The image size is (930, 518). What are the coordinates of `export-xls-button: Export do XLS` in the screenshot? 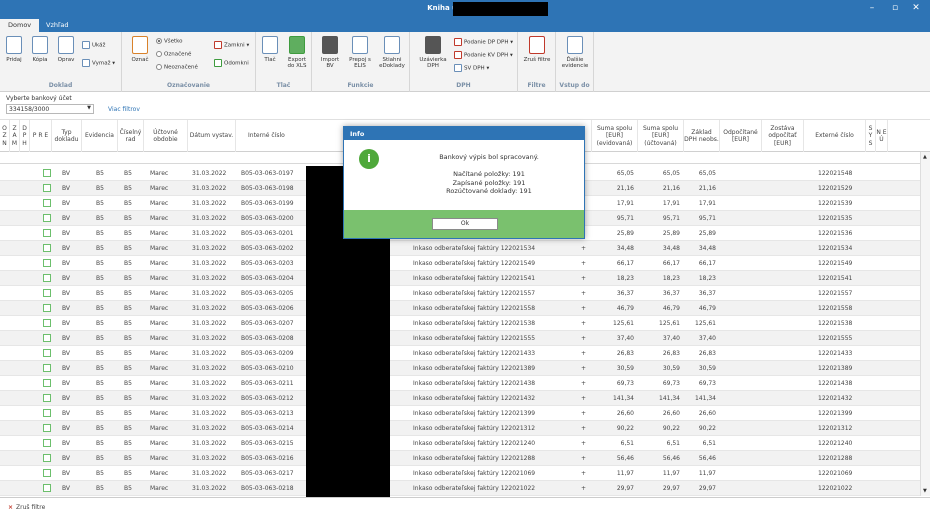 It's located at (297, 53).